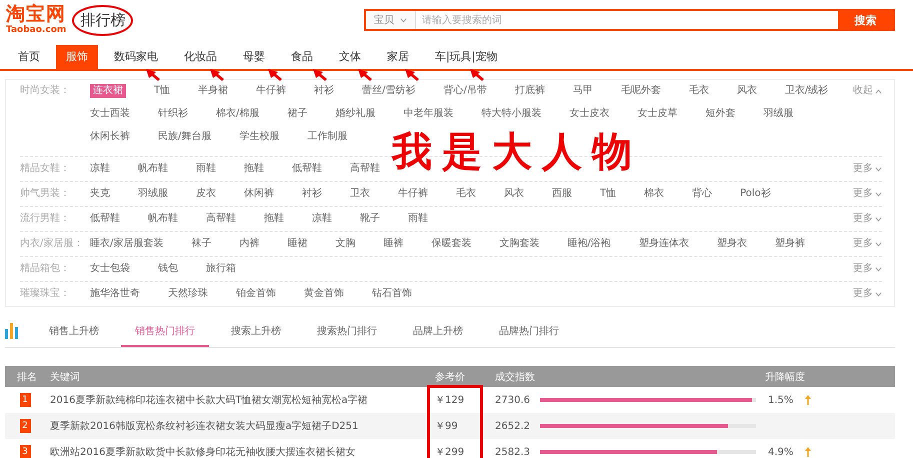  What do you see at coordinates (201, 426) in the screenshot?
I see `keyword-link: 夏季新款2016韩版宽松条纹衬衫连衣裙女装大码显瘦a字短裙子D251` at bounding box center [201, 426].